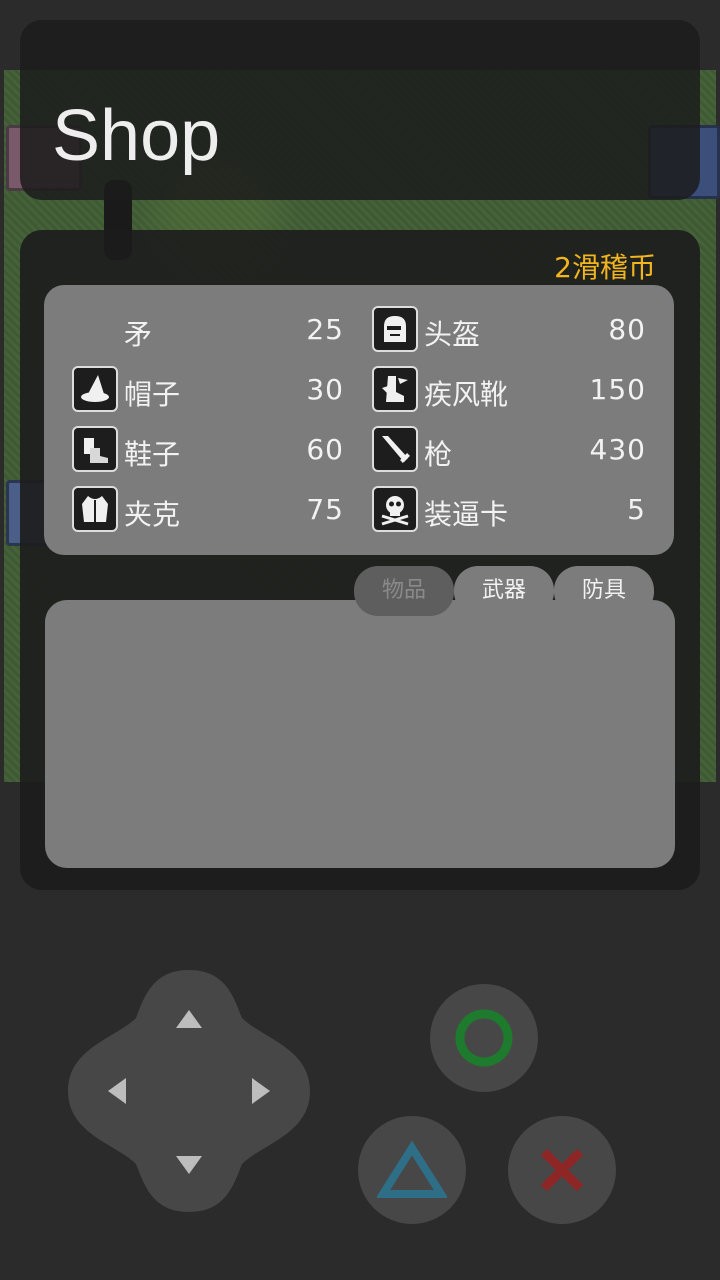 This screenshot has width=720, height=1280. I want to click on right-arrow-icon, so click(262, 1091).